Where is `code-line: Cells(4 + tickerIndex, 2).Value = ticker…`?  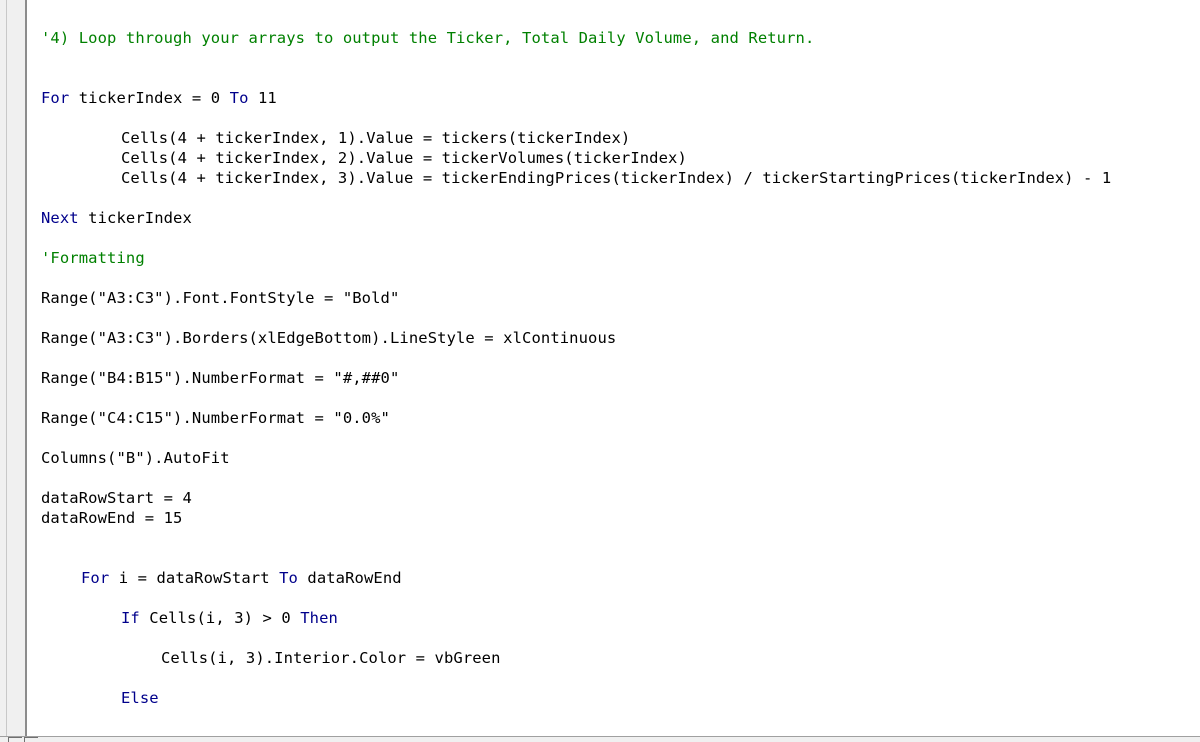
code-line: Cells(4 + tickerIndex, 2).Value = ticker… is located at coordinates (404, 158).